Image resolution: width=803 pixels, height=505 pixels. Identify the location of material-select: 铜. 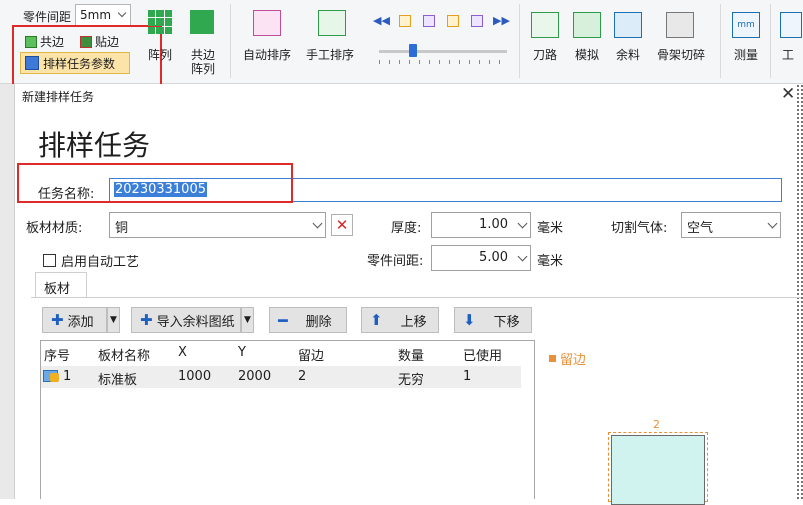
(217, 225).